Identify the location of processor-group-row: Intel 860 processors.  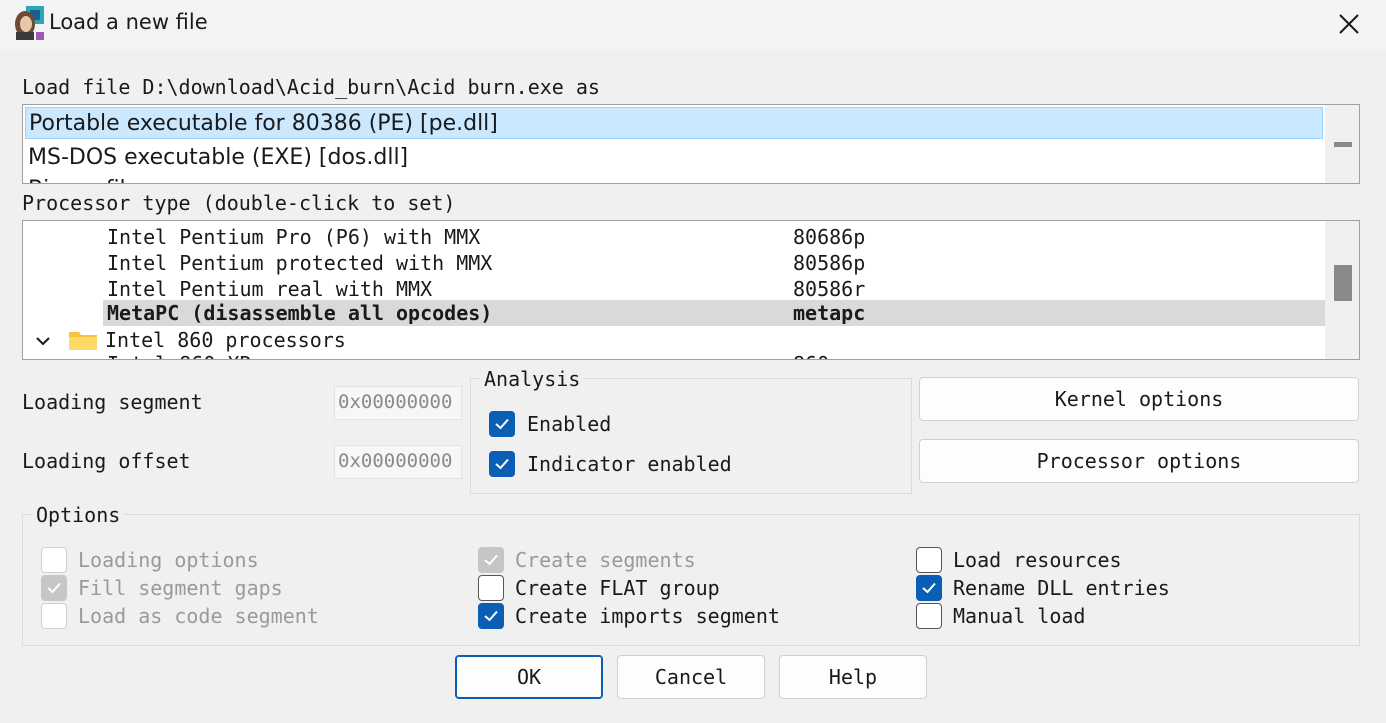
(674, 340).